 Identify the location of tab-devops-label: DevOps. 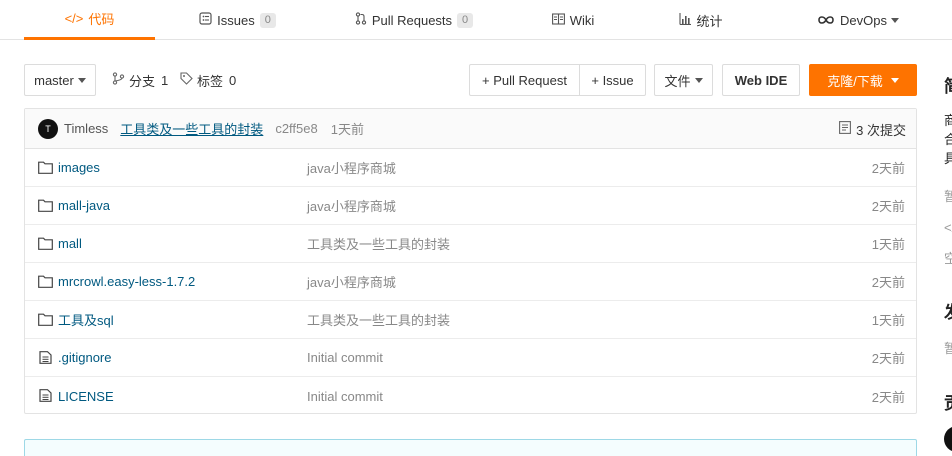
(863, 20).